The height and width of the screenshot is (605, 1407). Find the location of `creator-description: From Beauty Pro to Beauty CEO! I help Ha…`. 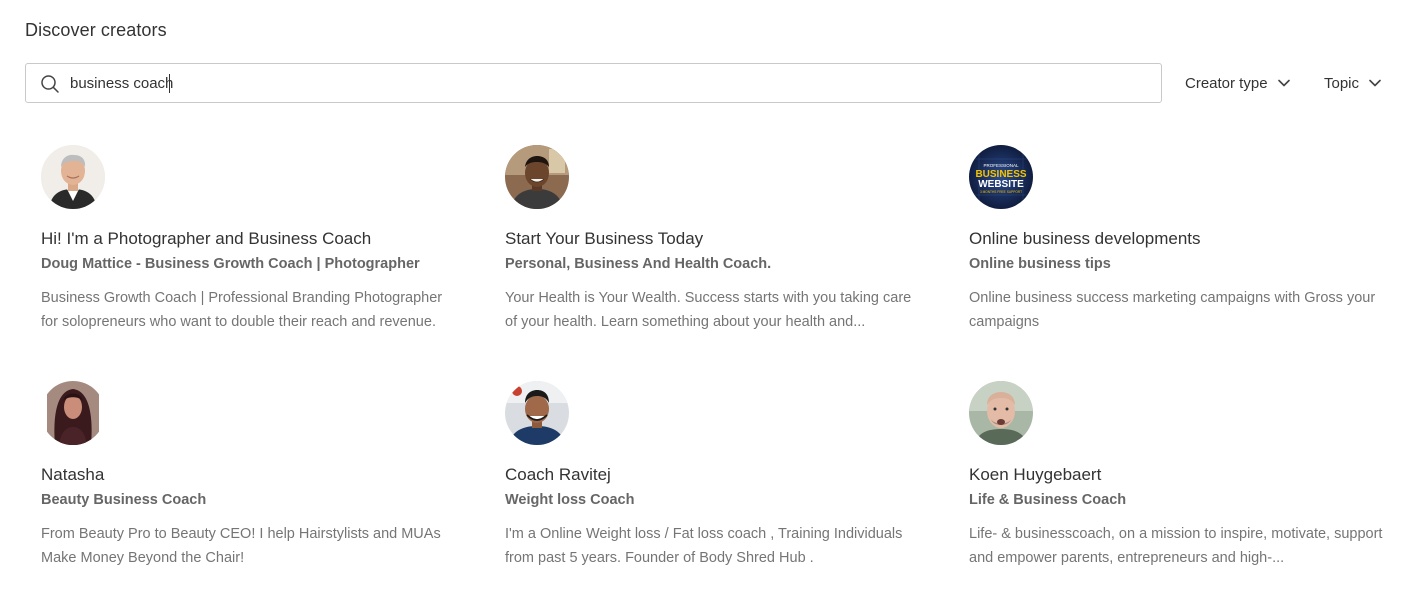

creator-description: From Beauty Pro to Beauty CEO! I help Ha… is located at coordinates (241, 546).